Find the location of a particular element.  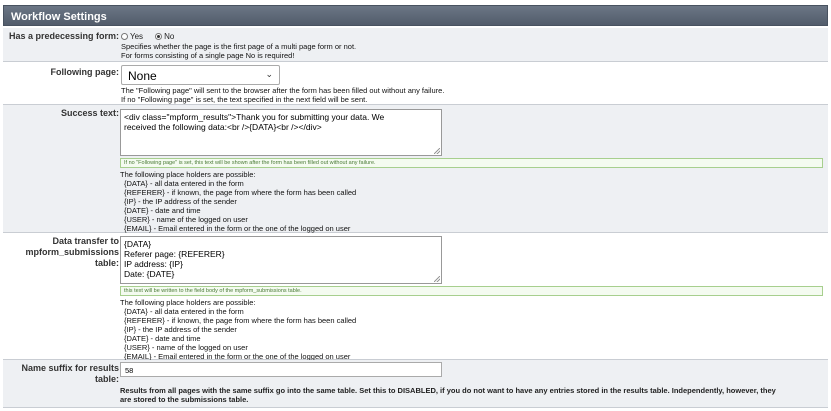

chevron-down-icon: ⌄ is located at coordinates (269, 74).